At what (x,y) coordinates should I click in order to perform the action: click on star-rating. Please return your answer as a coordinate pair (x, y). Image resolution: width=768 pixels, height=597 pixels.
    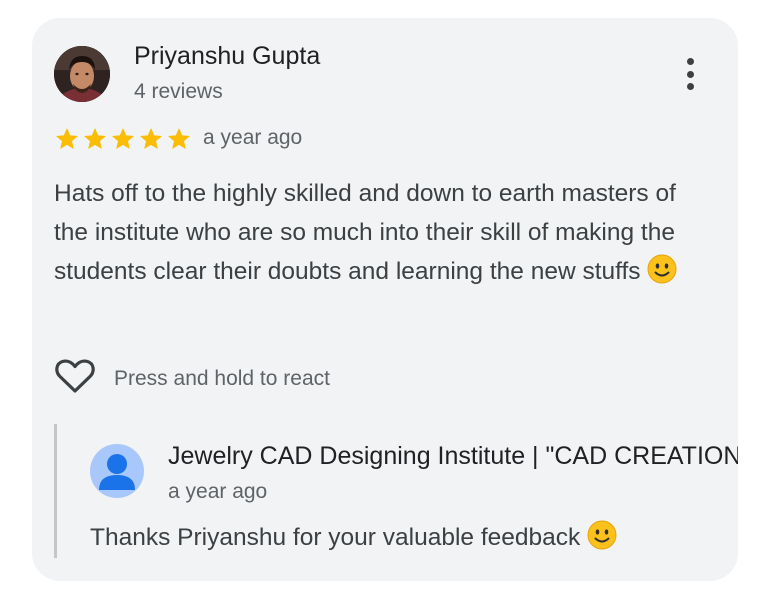
    Looking at the image, I should click on (123, 139).